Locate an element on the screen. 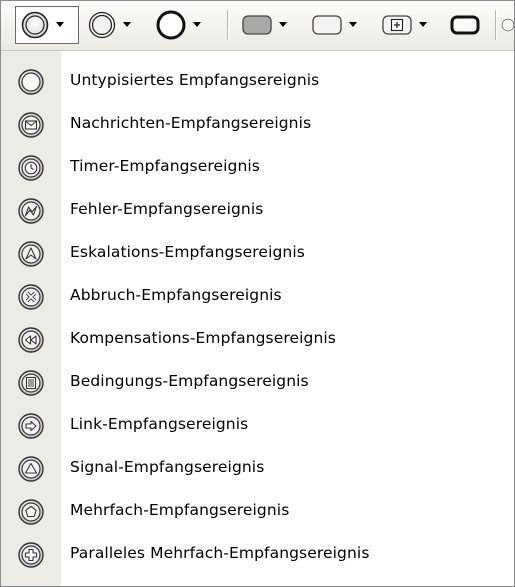  menu-item-compensation: Kompensations-Empfangsereignis is located at coordinates (257, 339).